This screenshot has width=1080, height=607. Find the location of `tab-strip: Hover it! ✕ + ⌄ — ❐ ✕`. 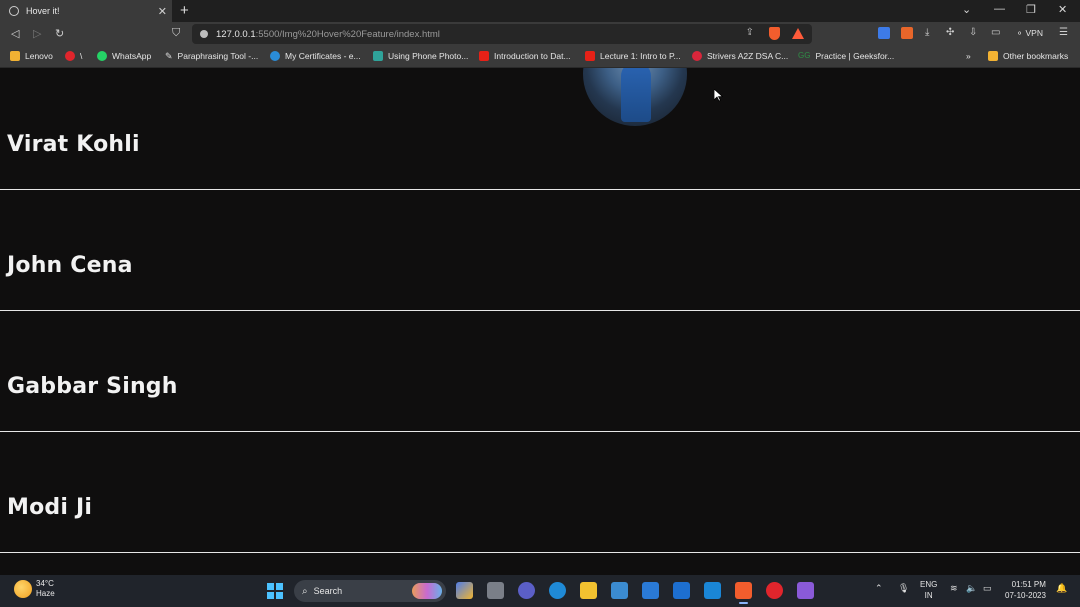

tab-strip: Hover it! ✕ + ⌄ — ❐ ✕ is located at coordinates (540, 11).